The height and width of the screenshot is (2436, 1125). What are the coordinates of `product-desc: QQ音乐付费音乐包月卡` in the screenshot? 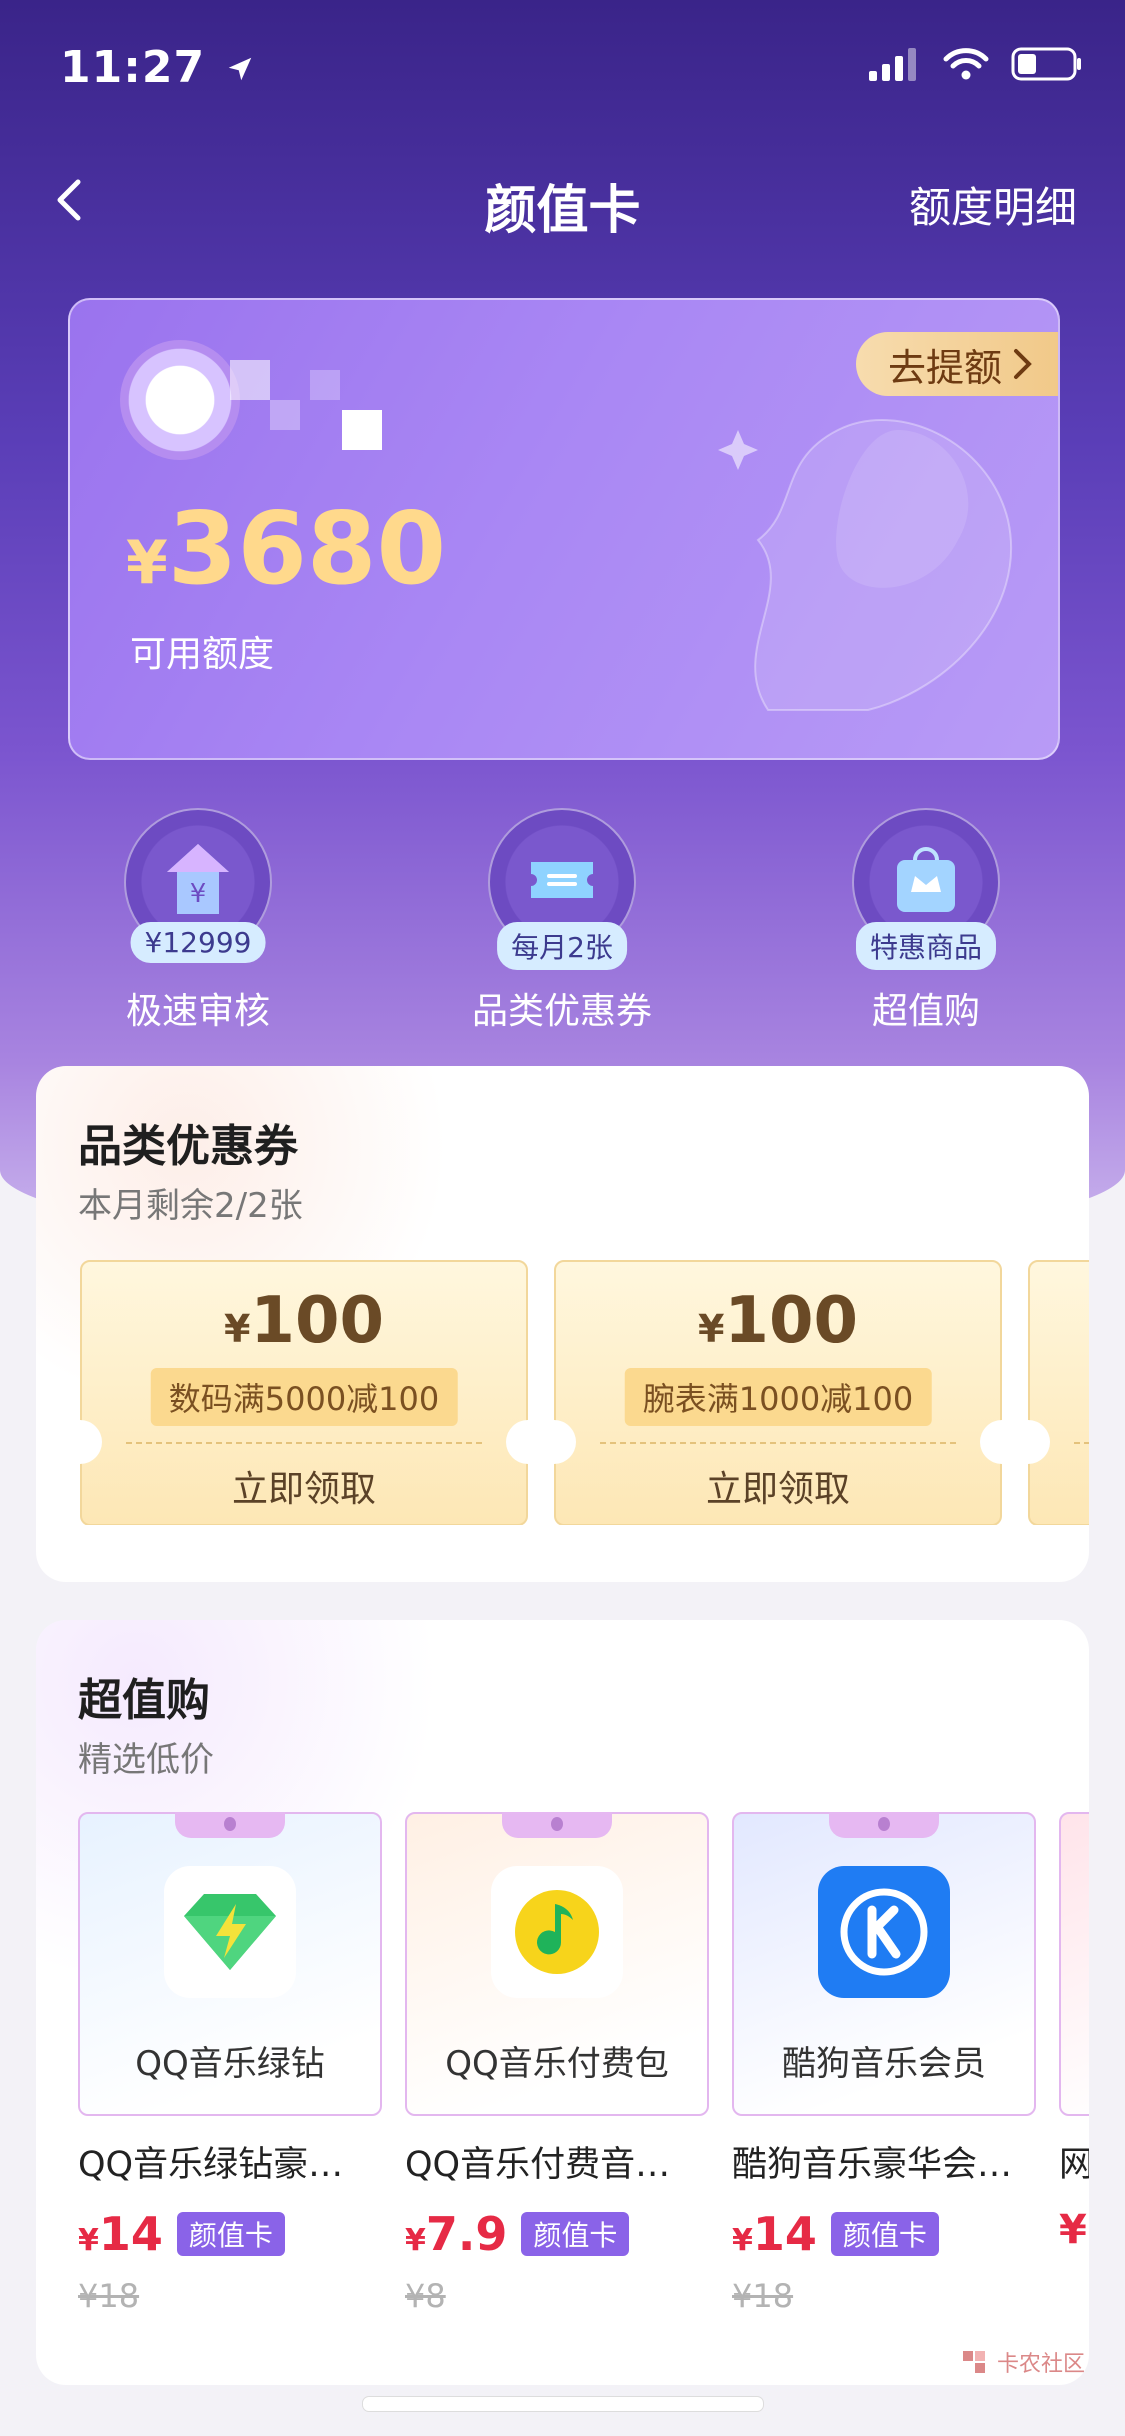 It's located at (555, 2165).